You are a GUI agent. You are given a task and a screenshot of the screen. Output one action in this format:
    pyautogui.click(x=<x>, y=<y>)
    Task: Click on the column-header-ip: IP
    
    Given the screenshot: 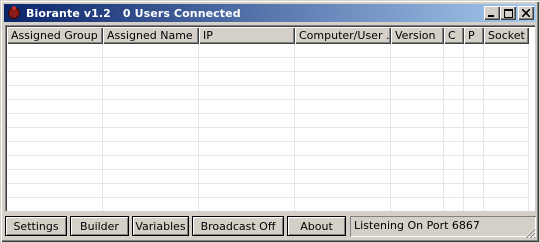 What is the action you would take?
    pyautogui.click(x=247, y=35)
    